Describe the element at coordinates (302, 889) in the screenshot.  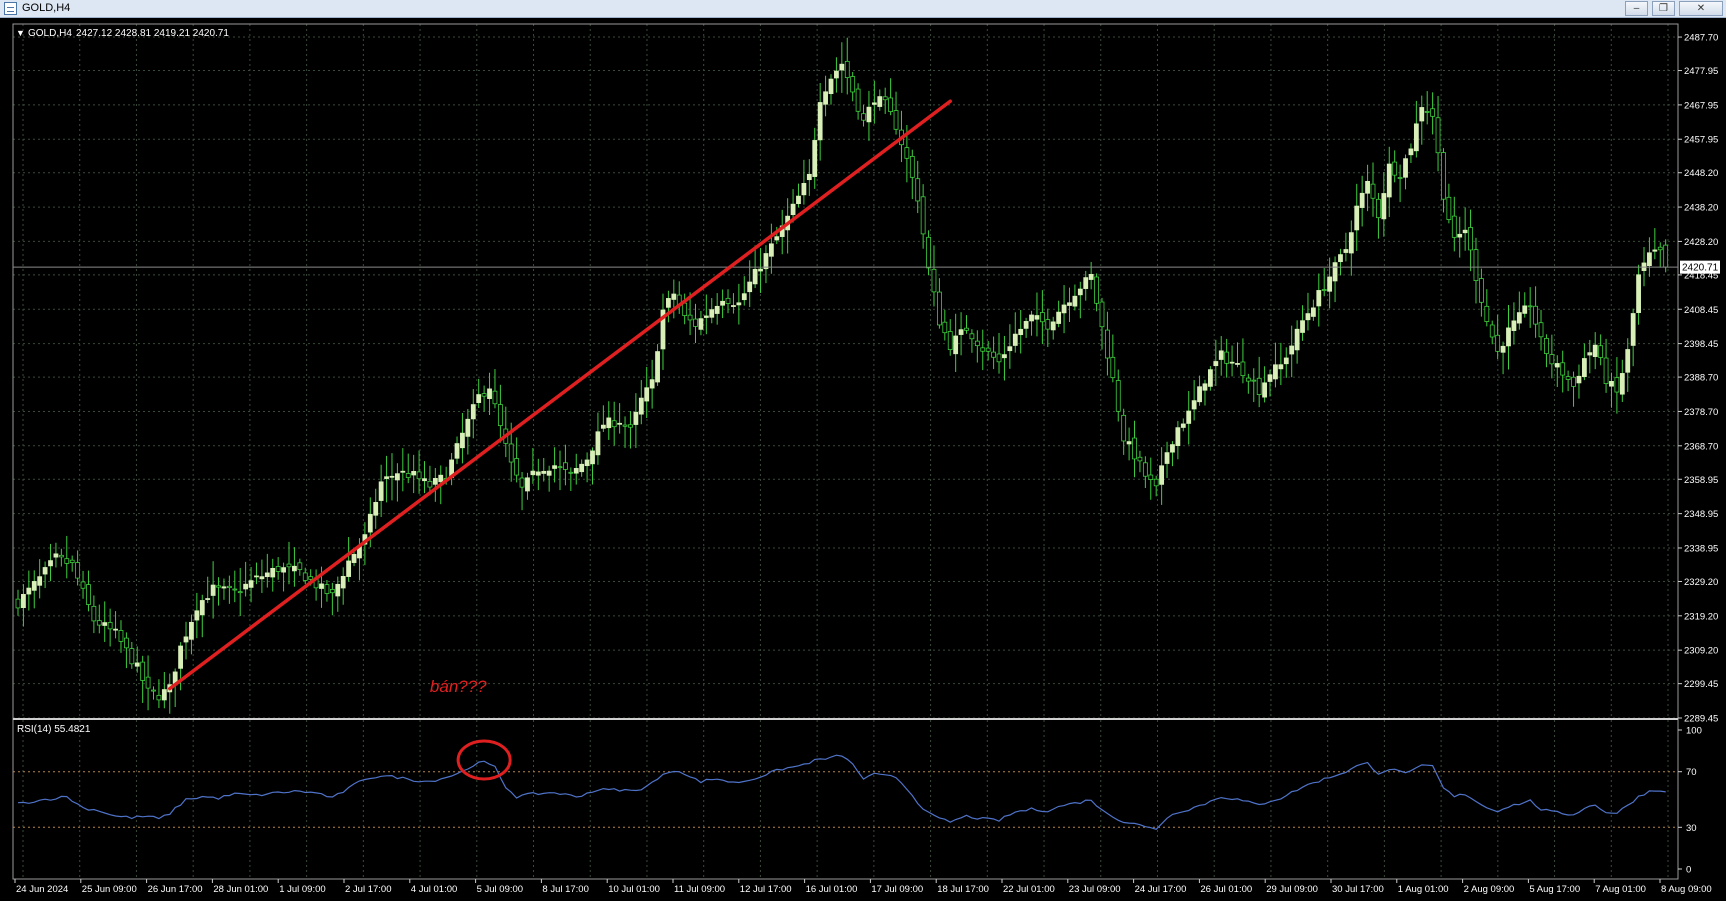
I see `time-axis-label: 1 Jul 09:00` at that location.